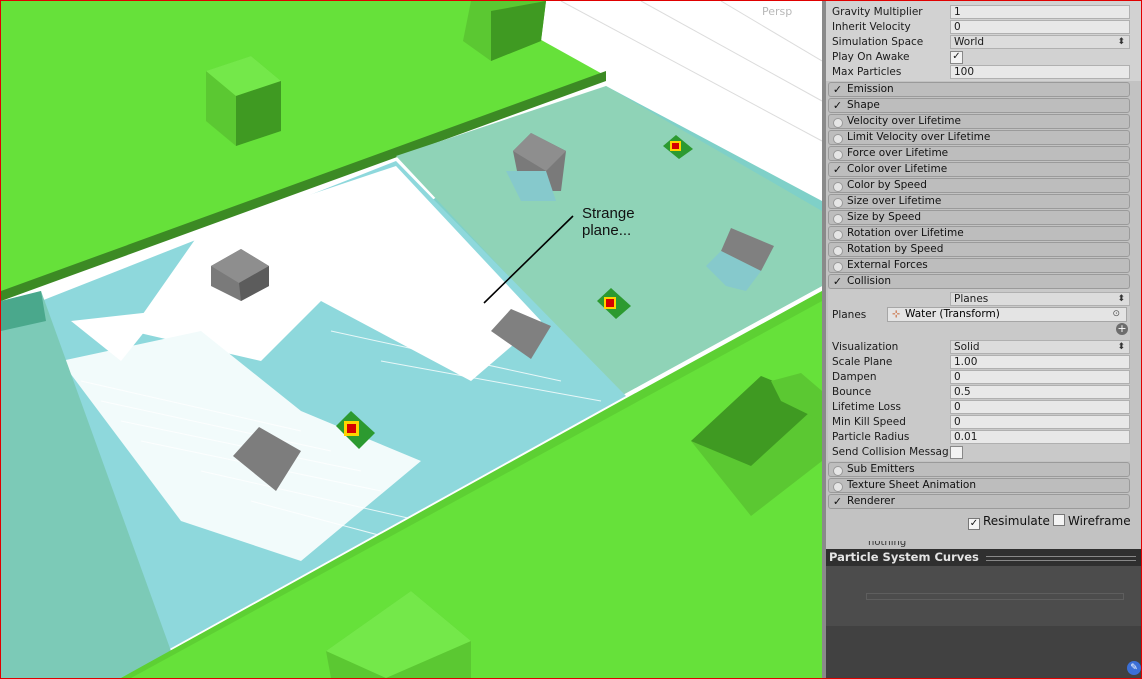  I want to click on next-component-header: nothing, so click(983, 545).